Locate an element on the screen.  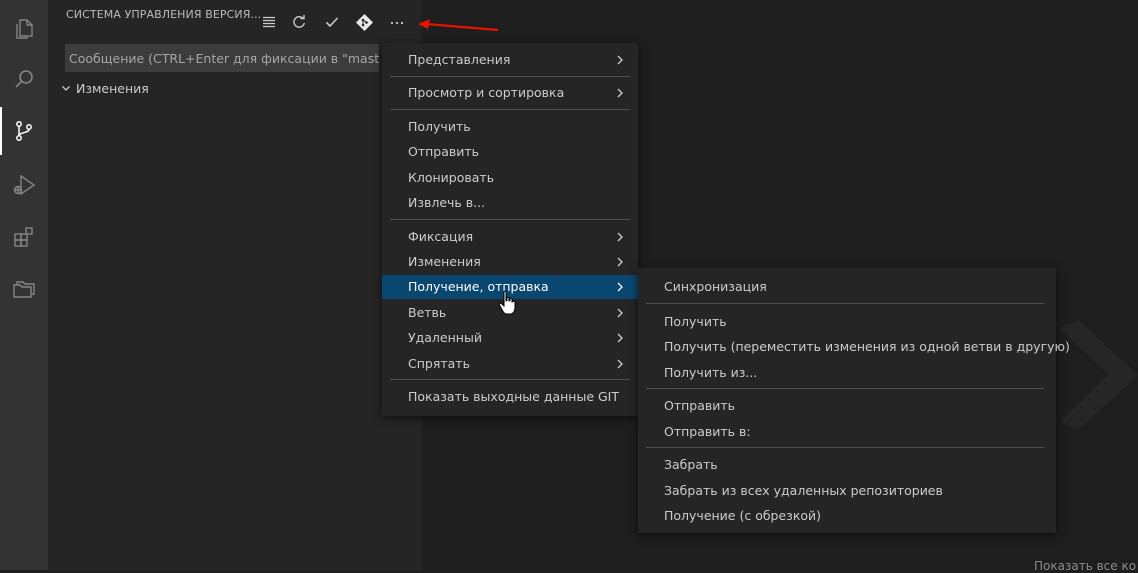
submenu-item-fetch-all: Забрать из всех удаленных репозиториев is located at coordinates (847, 491).